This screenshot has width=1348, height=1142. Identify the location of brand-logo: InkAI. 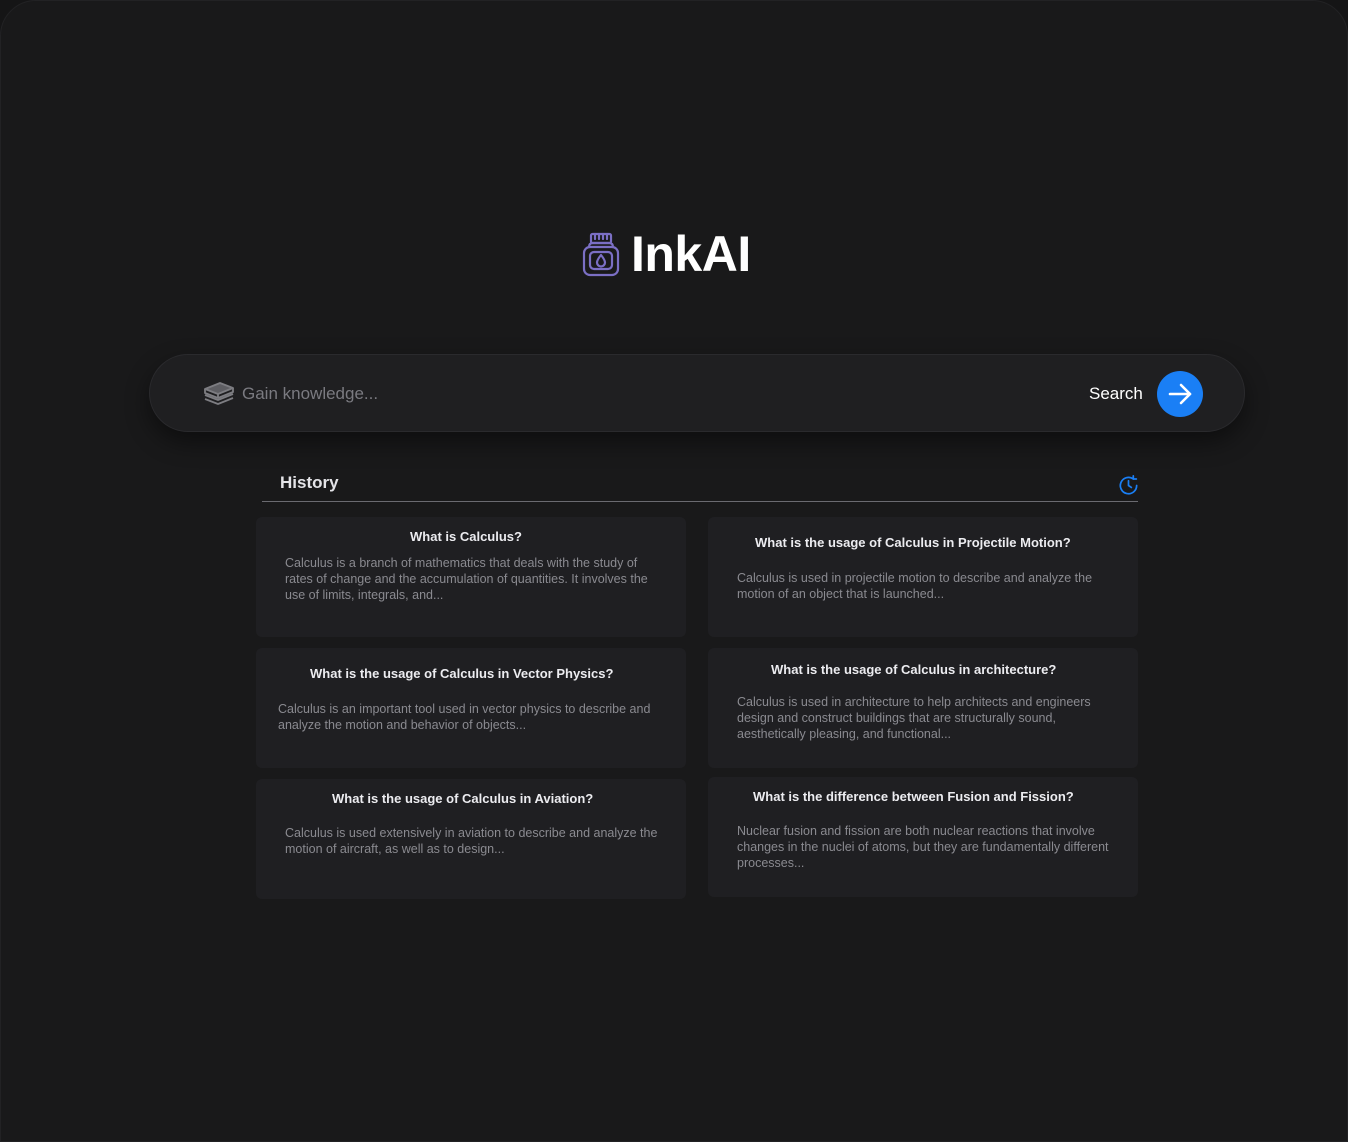
(666, 254).